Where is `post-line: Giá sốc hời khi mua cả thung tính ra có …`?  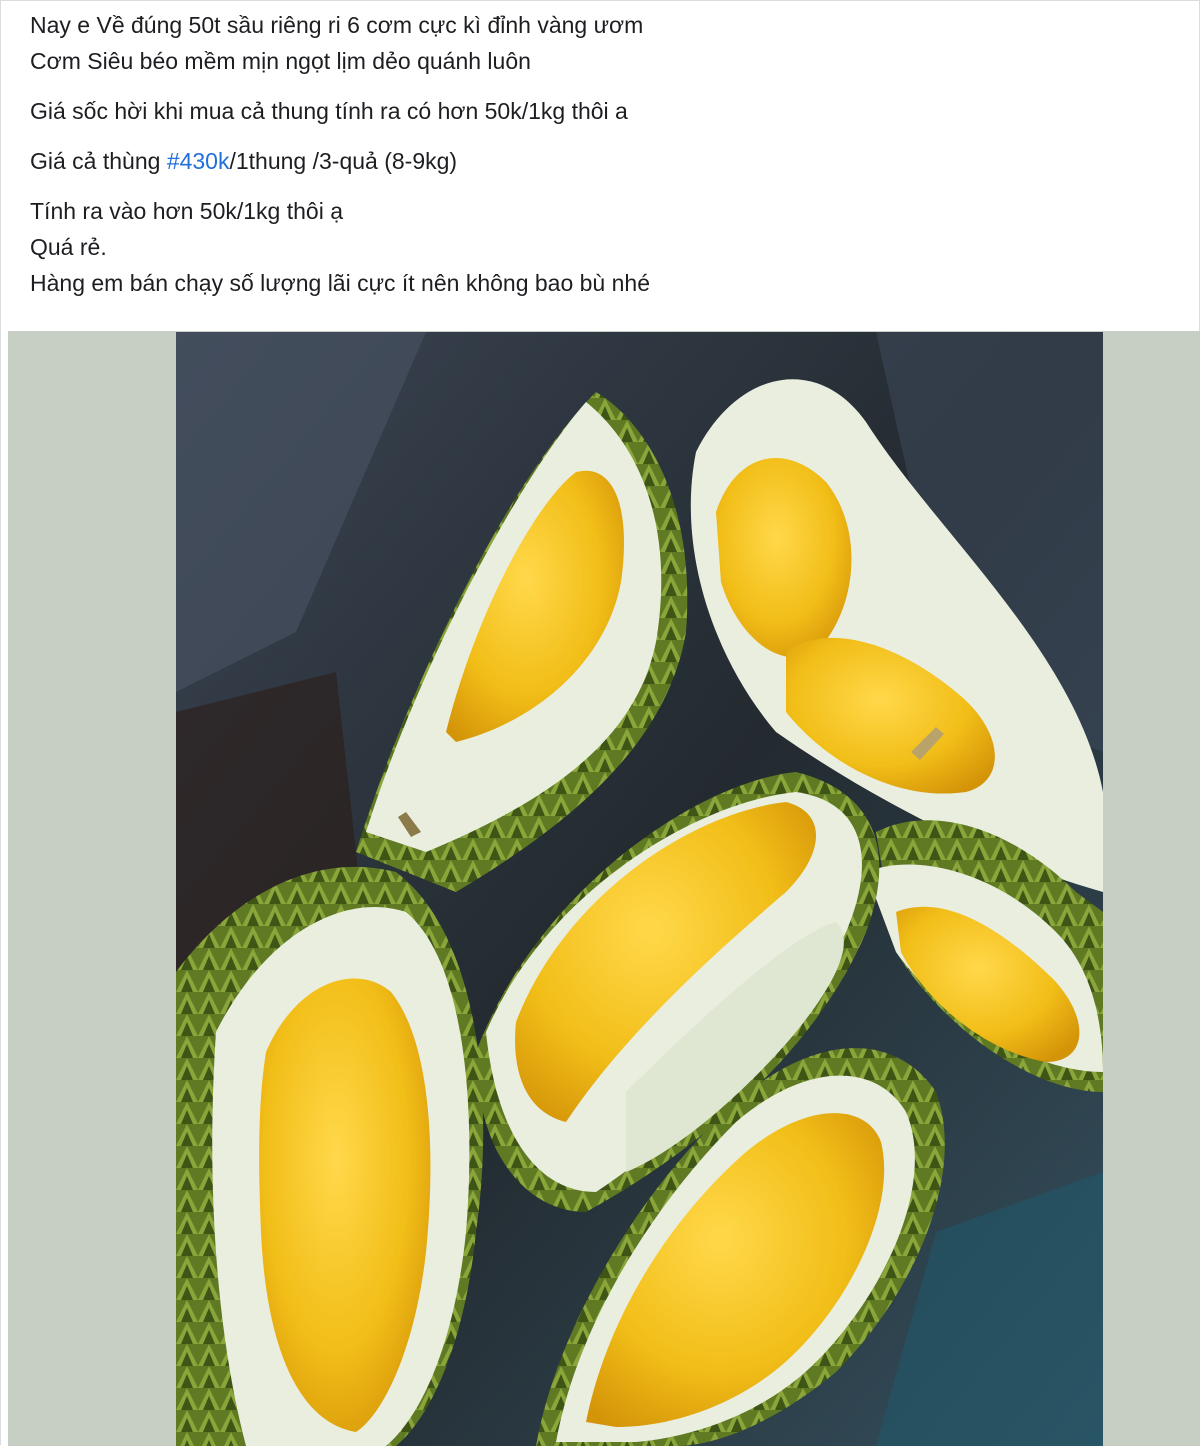 post-line: Giá sốc hời khi mua cả thung tính ra có … is located at coordinates (329, 111).